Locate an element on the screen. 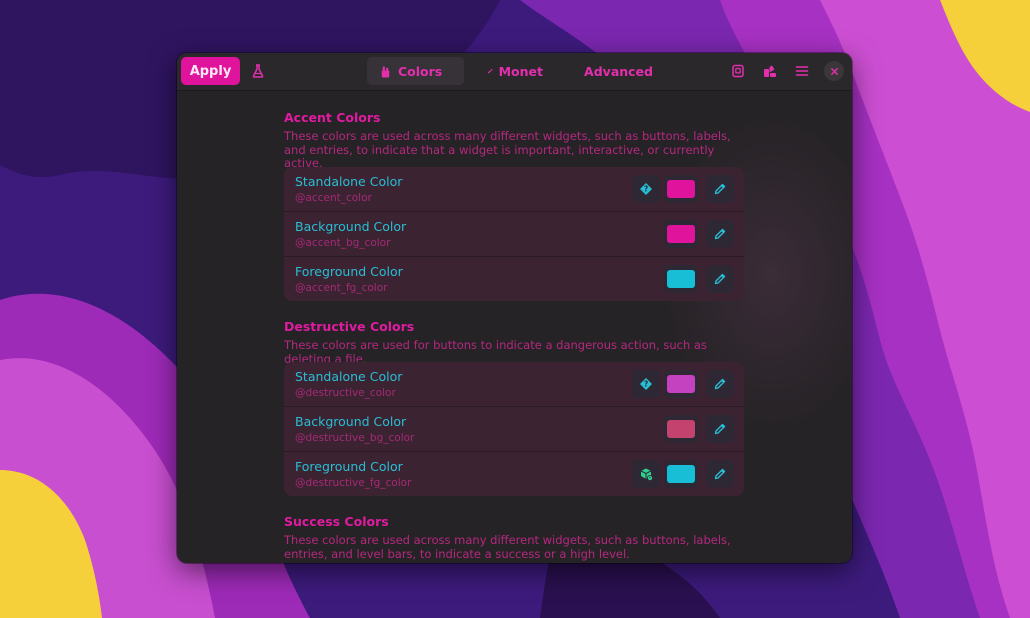 This screenshot has height=618, width=1030. close-button is located at coordinates (834, 71).